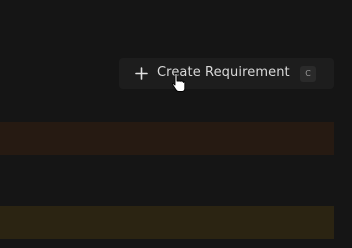  What do you see at coordinates (141, 73) in the screenshot?
I see `plus-icon` at bounding box center [141, 73].